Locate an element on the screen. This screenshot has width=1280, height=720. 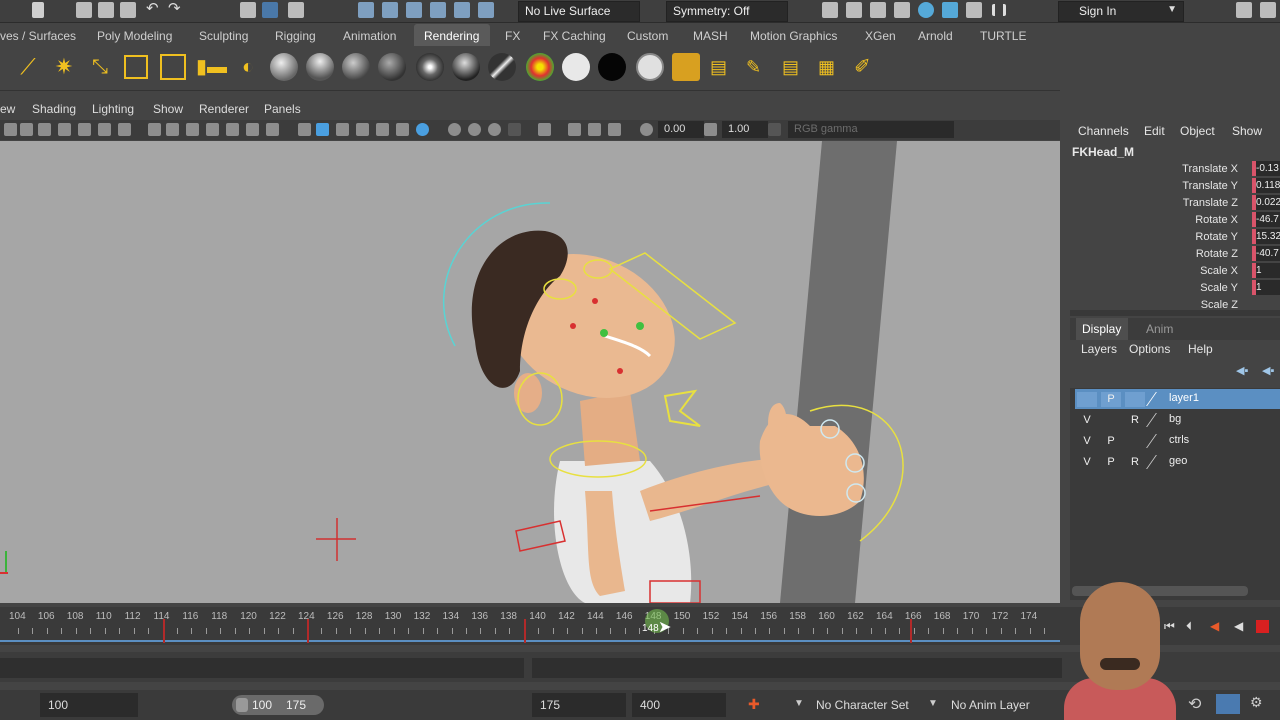
attr-value-rotate-x: -46.7 is located at coordinates (1266, 219).